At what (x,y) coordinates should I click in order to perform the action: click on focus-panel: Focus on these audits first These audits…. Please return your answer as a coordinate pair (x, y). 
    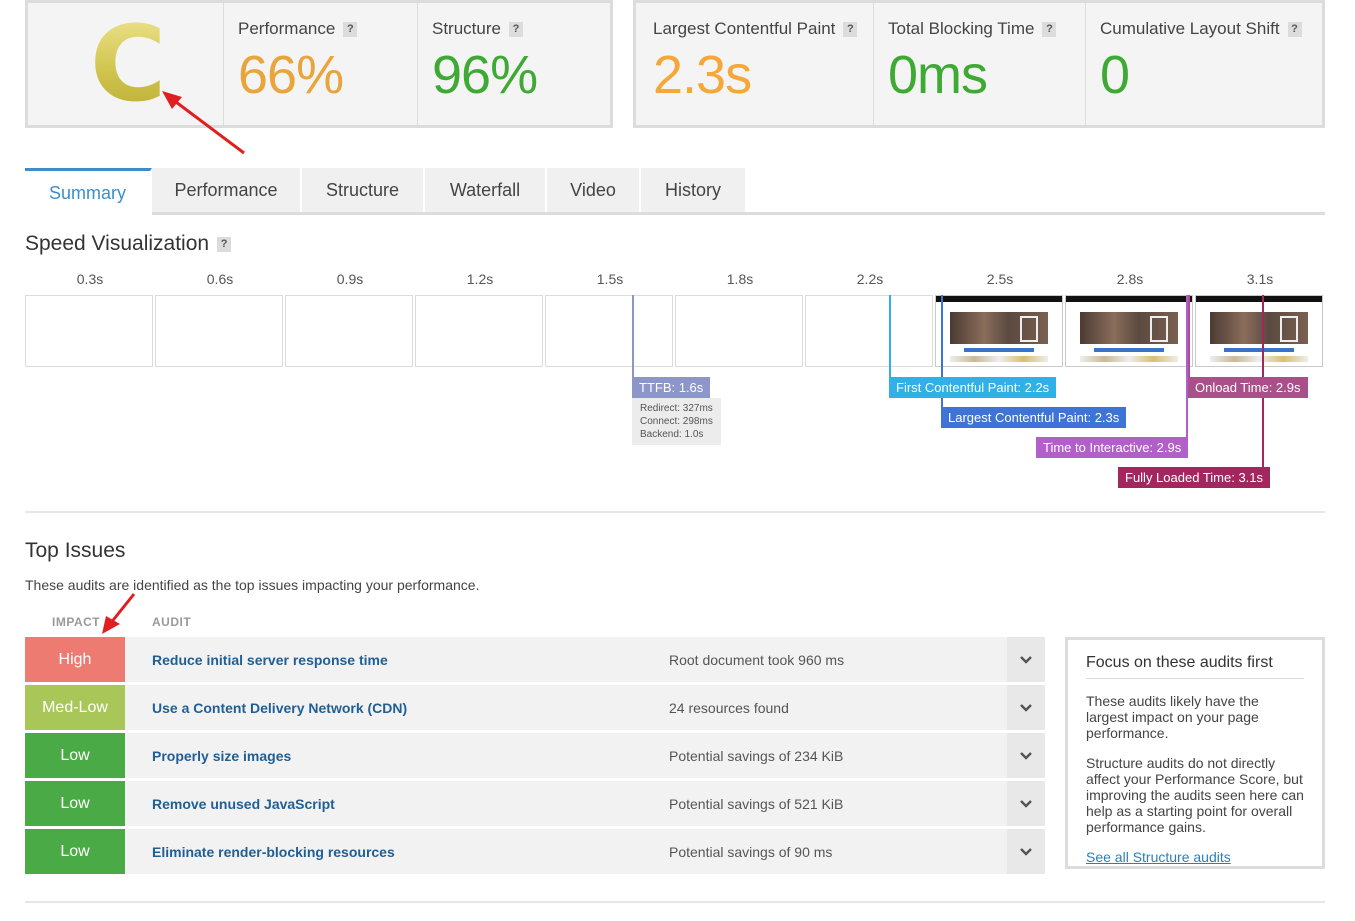
    Looking at the image, I should click on (1195, 753).